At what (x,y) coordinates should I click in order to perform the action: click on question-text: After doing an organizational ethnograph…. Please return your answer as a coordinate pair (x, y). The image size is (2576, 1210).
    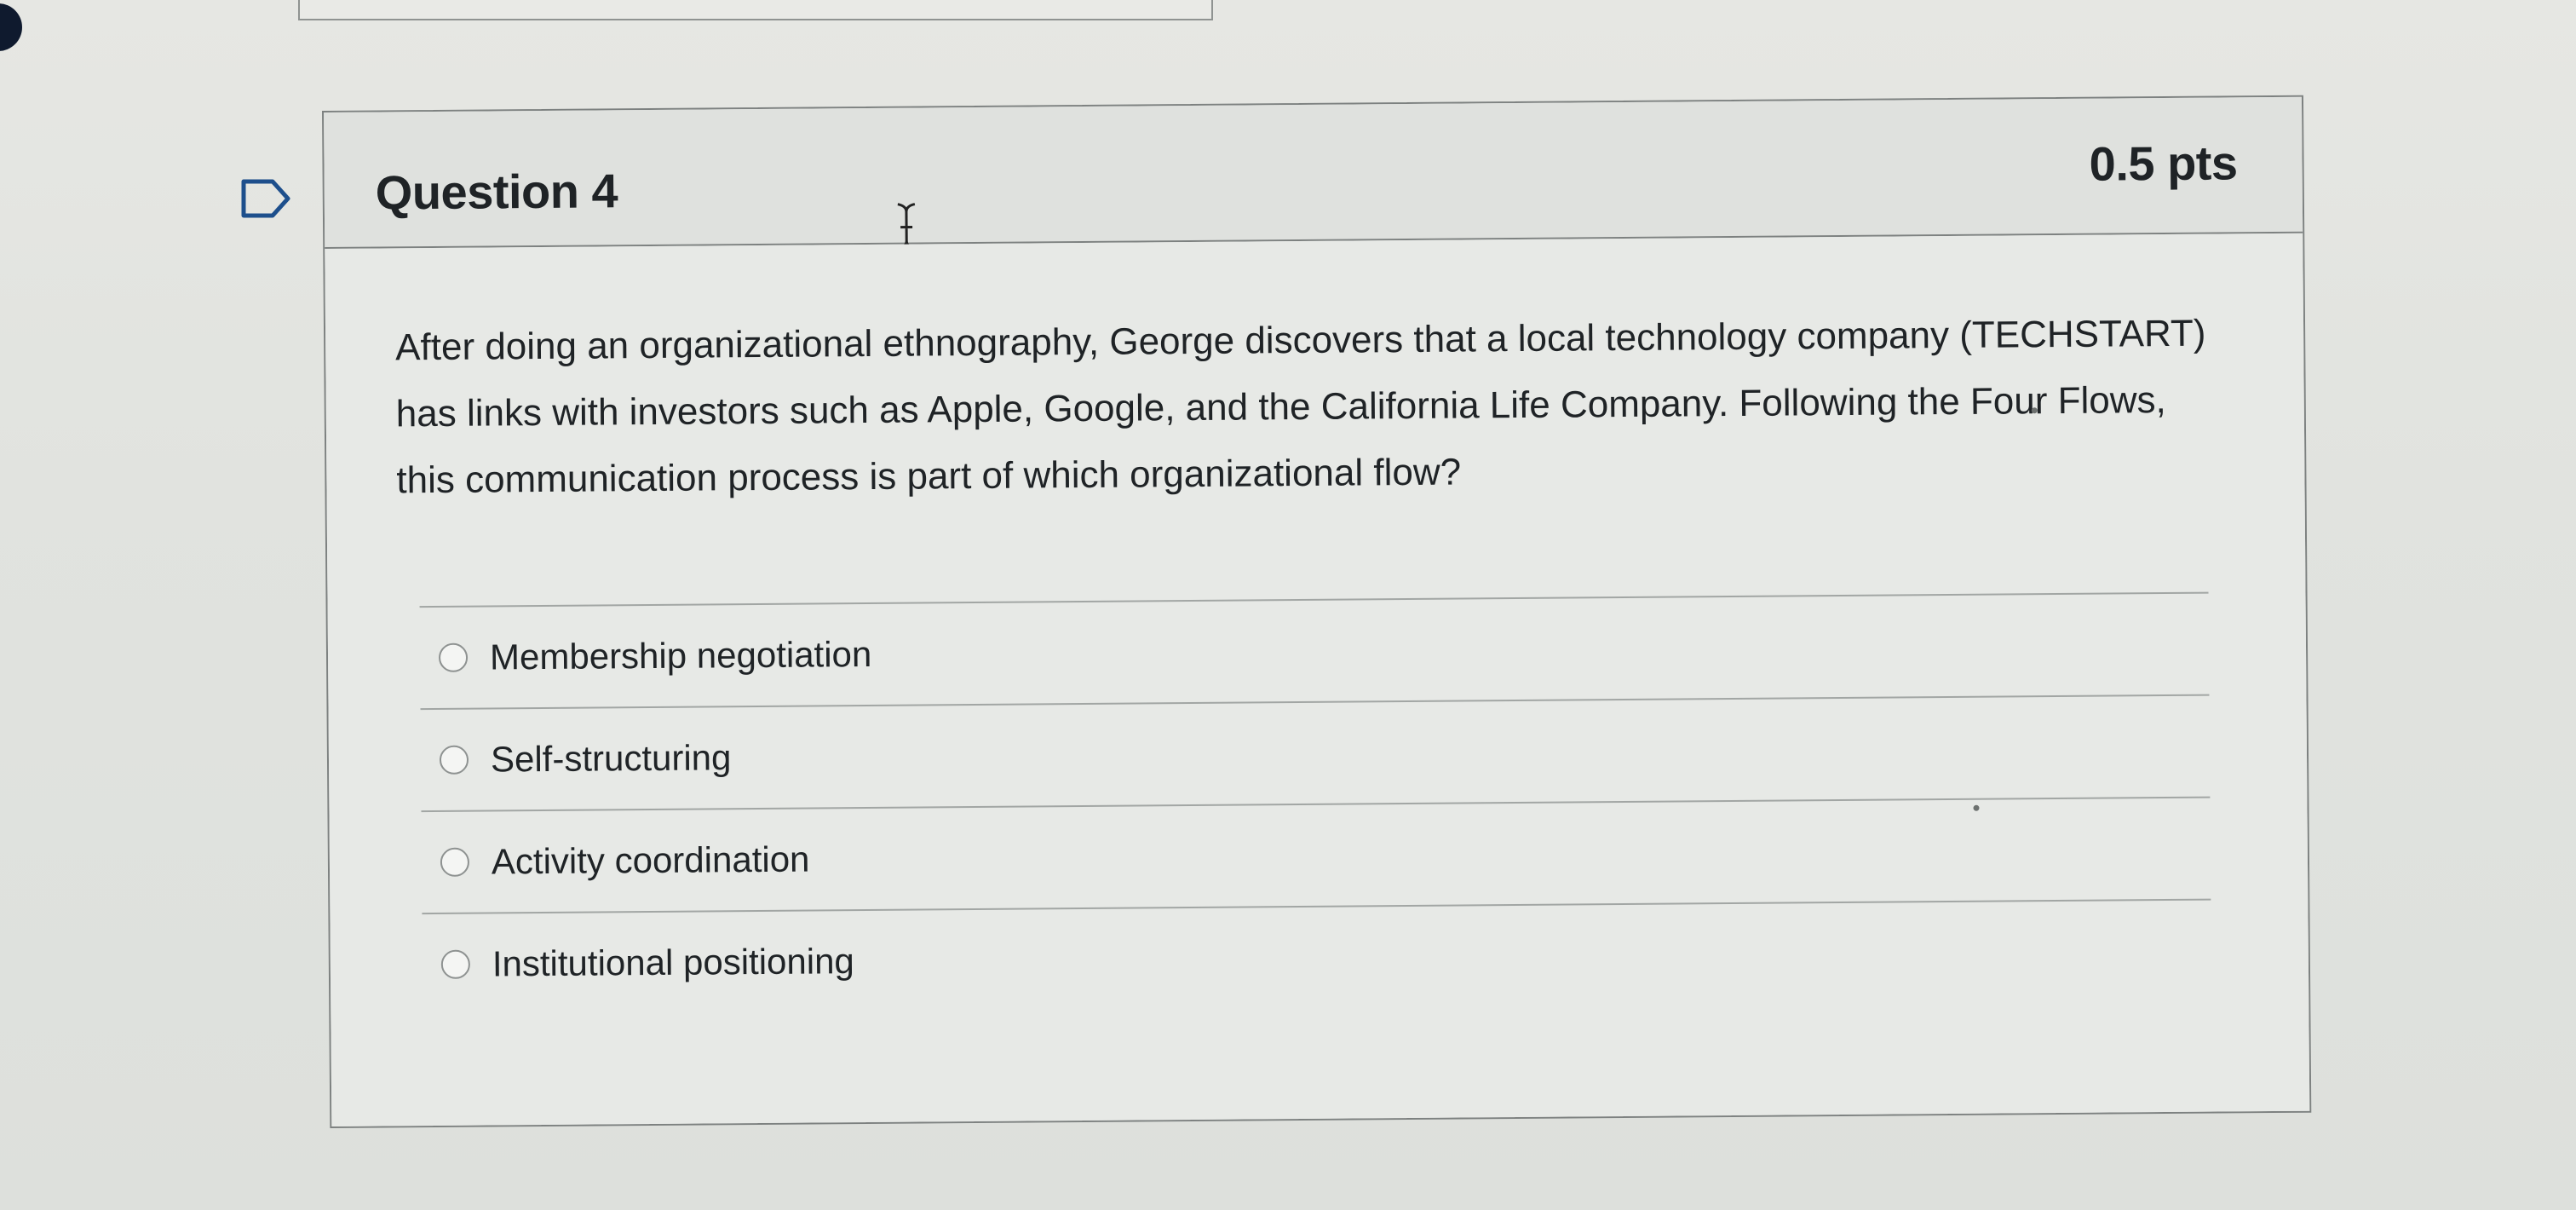
    Looking at the image, I should click on (1300, 407).